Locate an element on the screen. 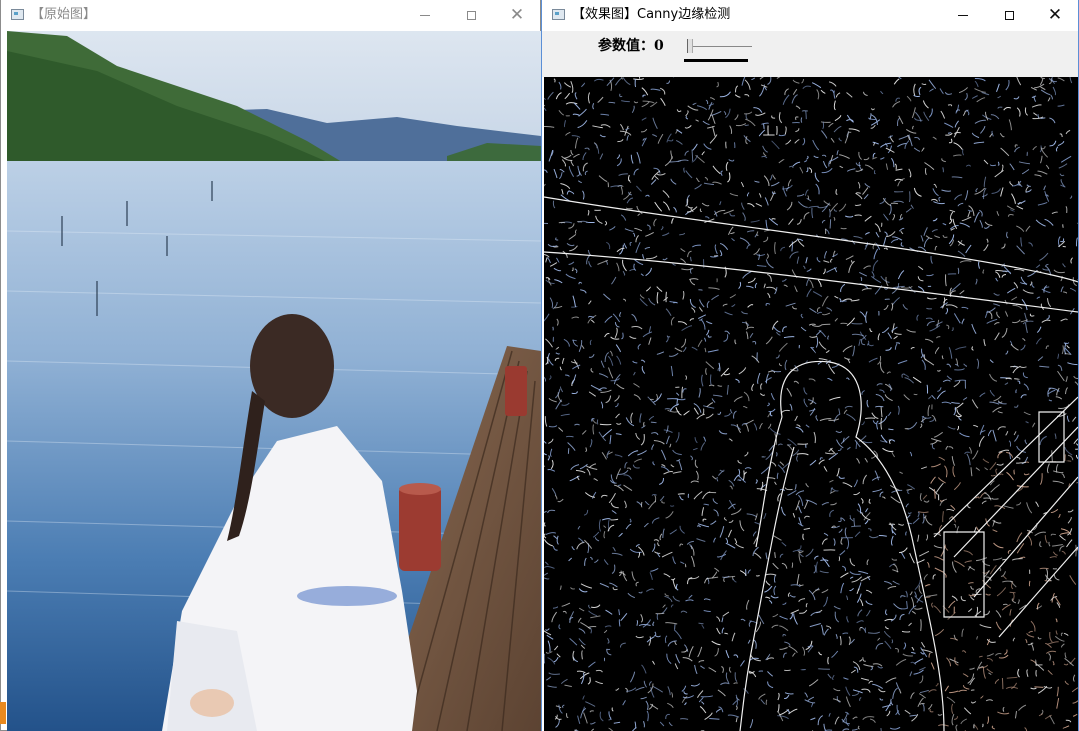 The width and height of the screenshot is (1079, 731). taskbar-edge is located at coordinates (3, 713).